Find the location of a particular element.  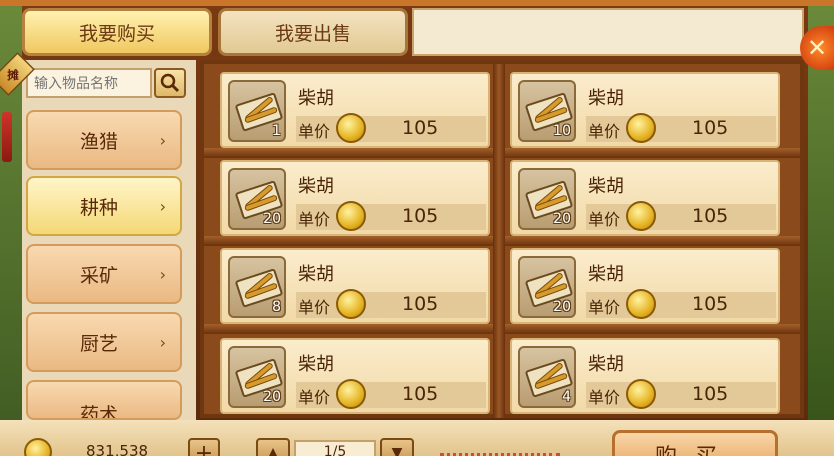

herb-scroll-icon: 1 is located at coordinates (257, 111).